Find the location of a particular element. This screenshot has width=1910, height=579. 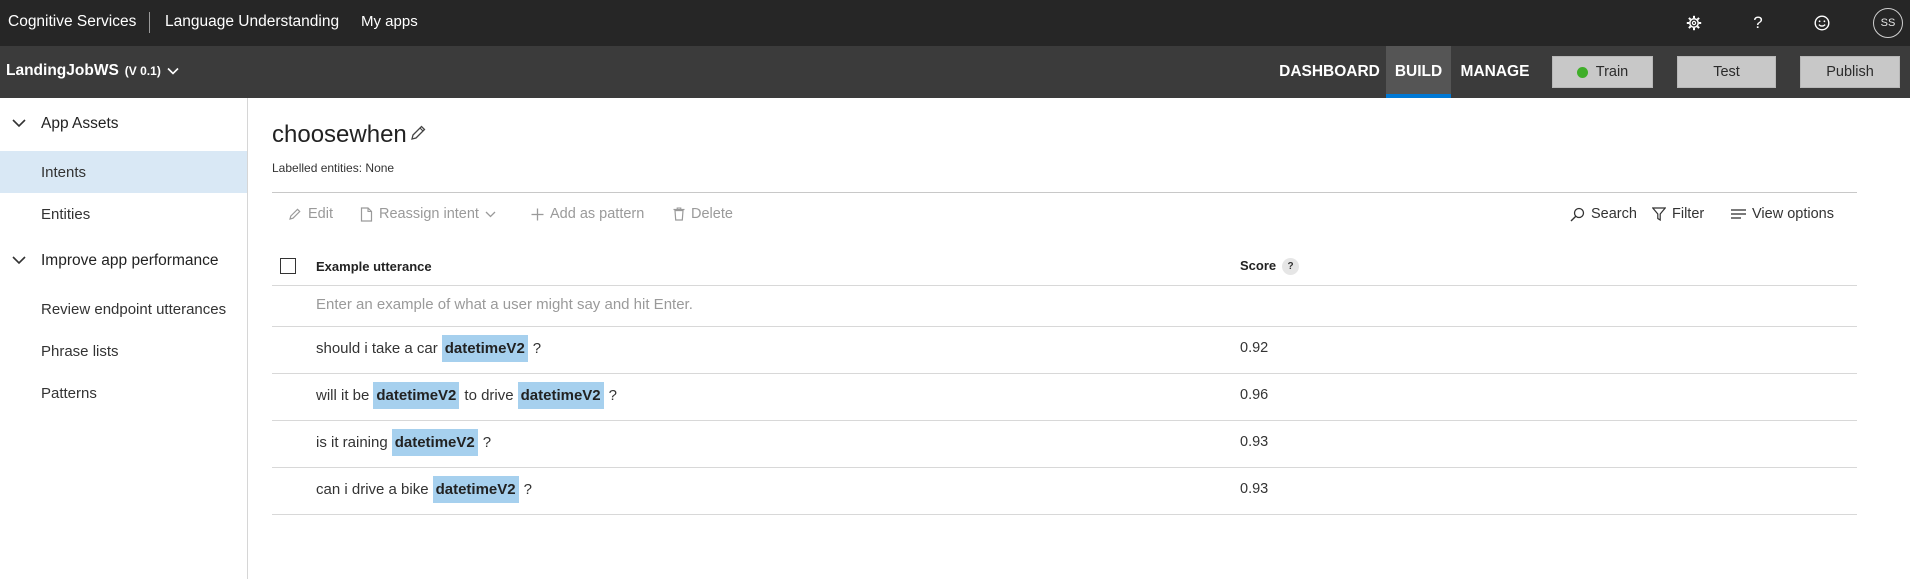

labelled-entities-text: Labelled entities: None is located at coordinates (333, 168).